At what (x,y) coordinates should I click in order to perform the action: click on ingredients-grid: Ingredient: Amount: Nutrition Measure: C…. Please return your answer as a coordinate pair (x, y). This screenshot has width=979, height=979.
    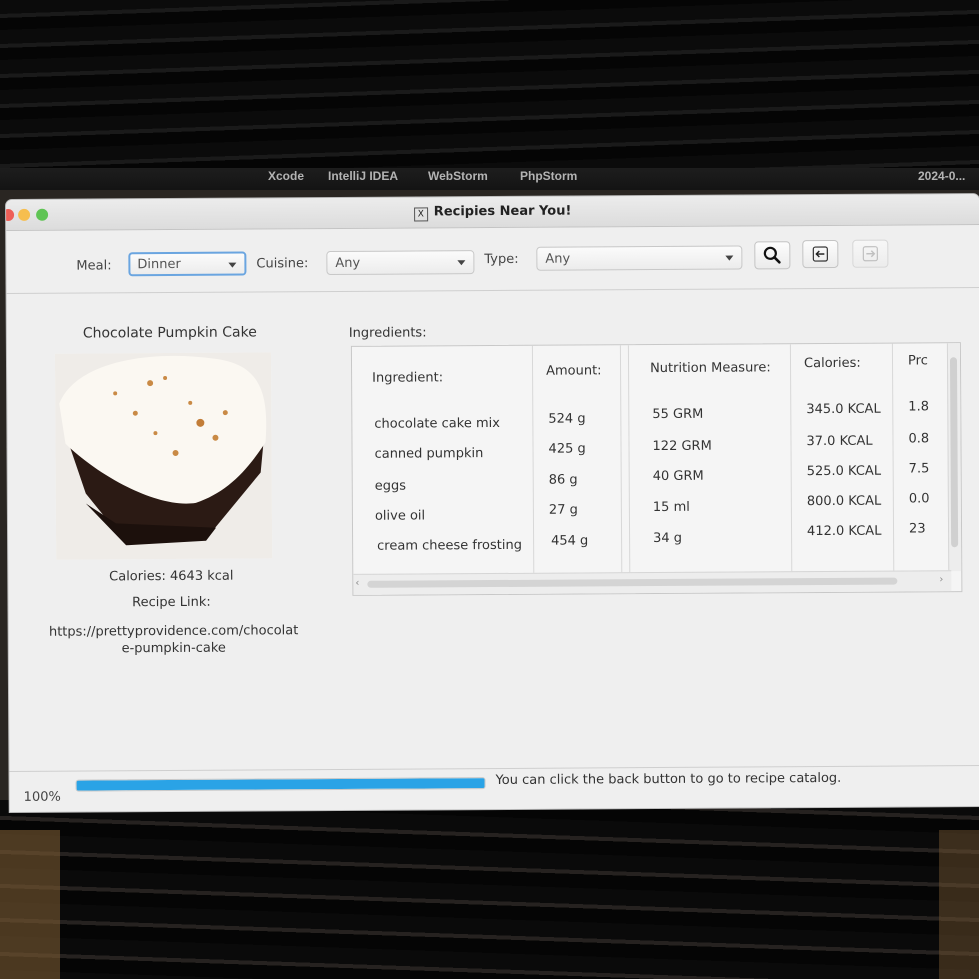
    Looking at the image, I should click on (651, 459).